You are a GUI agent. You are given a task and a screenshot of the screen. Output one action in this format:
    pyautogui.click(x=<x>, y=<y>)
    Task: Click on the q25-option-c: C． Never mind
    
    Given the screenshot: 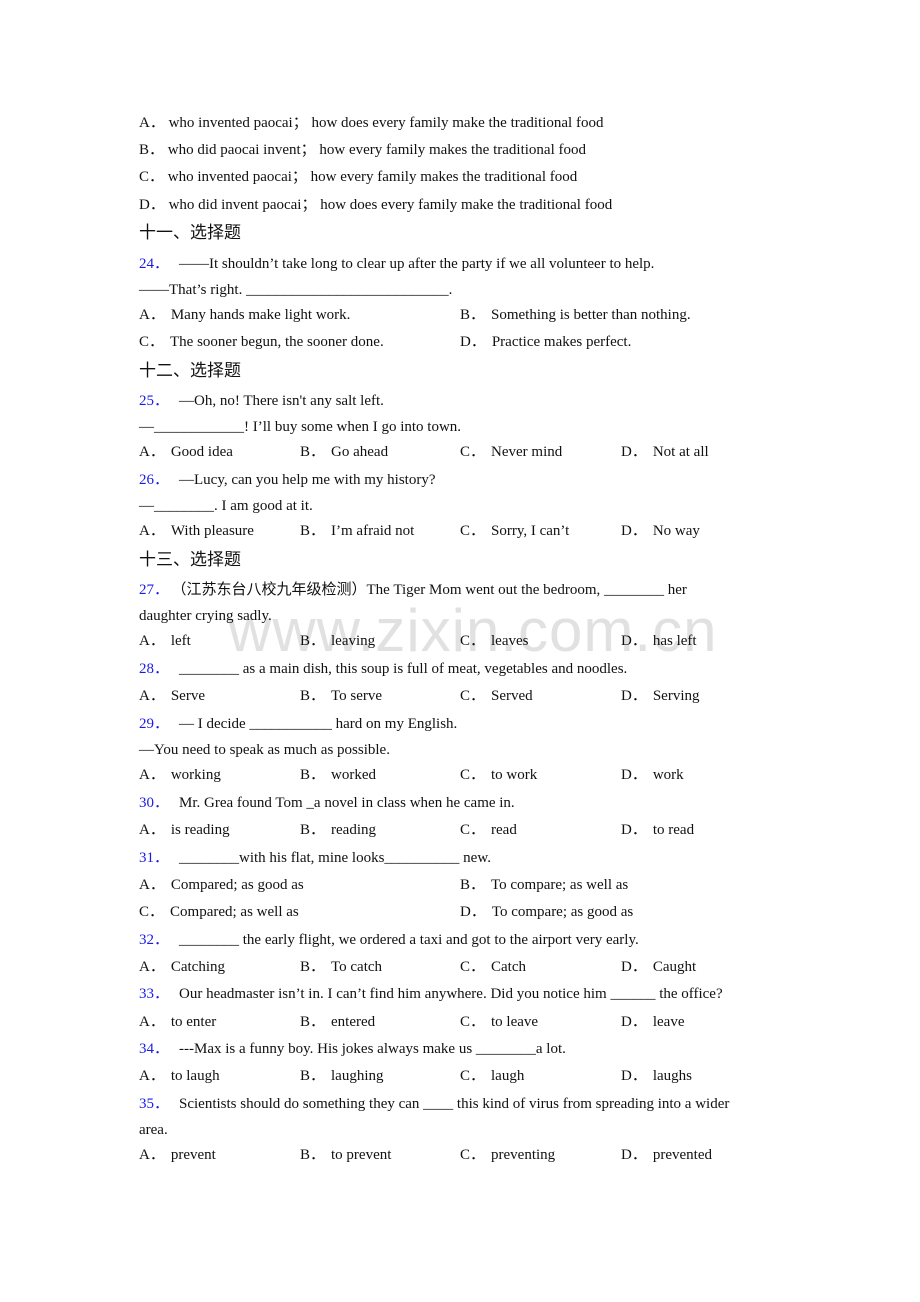 What is the action you would take?
    pyautogui.click(x=511, y=452)
    